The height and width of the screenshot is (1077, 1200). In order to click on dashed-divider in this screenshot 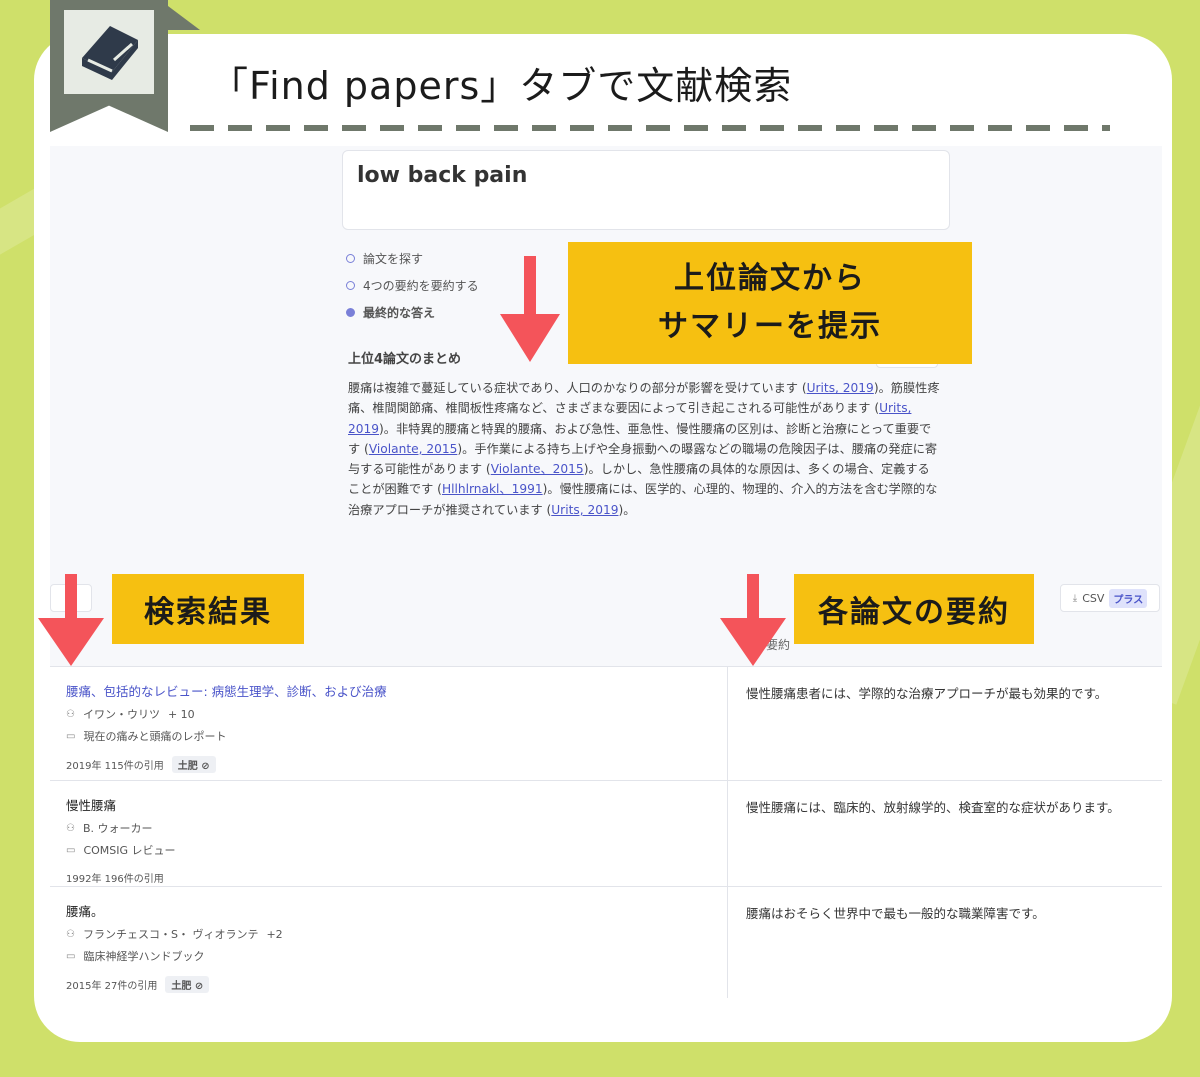, I will do `click(650, 128)`.